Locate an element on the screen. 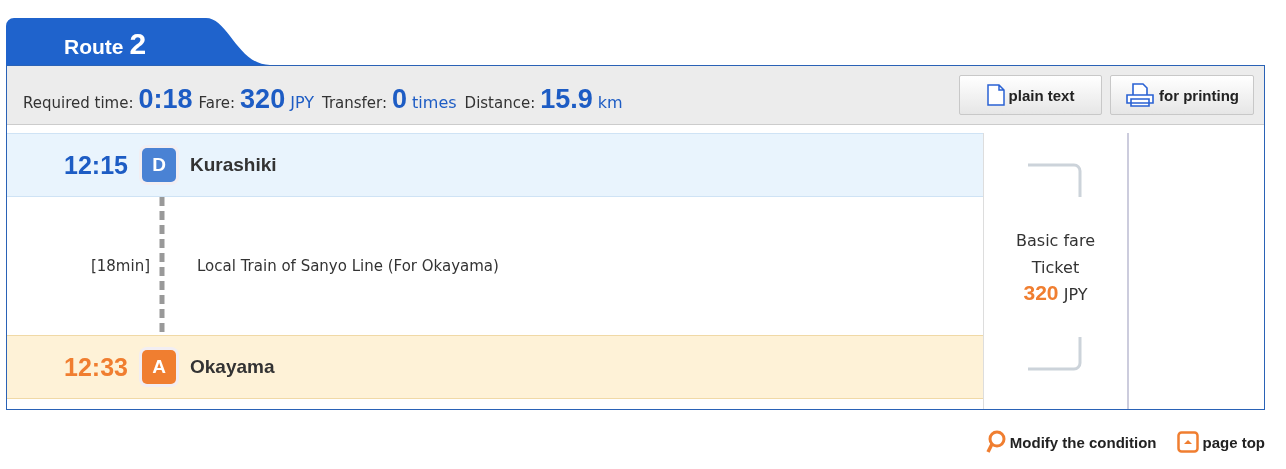 The image size is (1286, 469). print-button: for printing is located at coordinates (1182, 95).